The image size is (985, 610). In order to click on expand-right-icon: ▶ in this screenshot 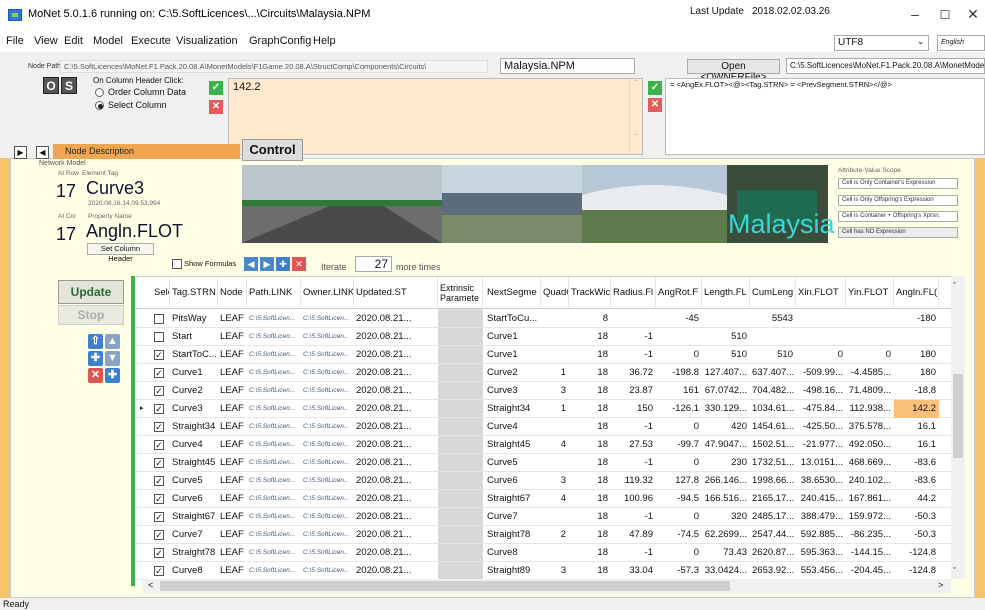, I will do `click(20, 152)`.